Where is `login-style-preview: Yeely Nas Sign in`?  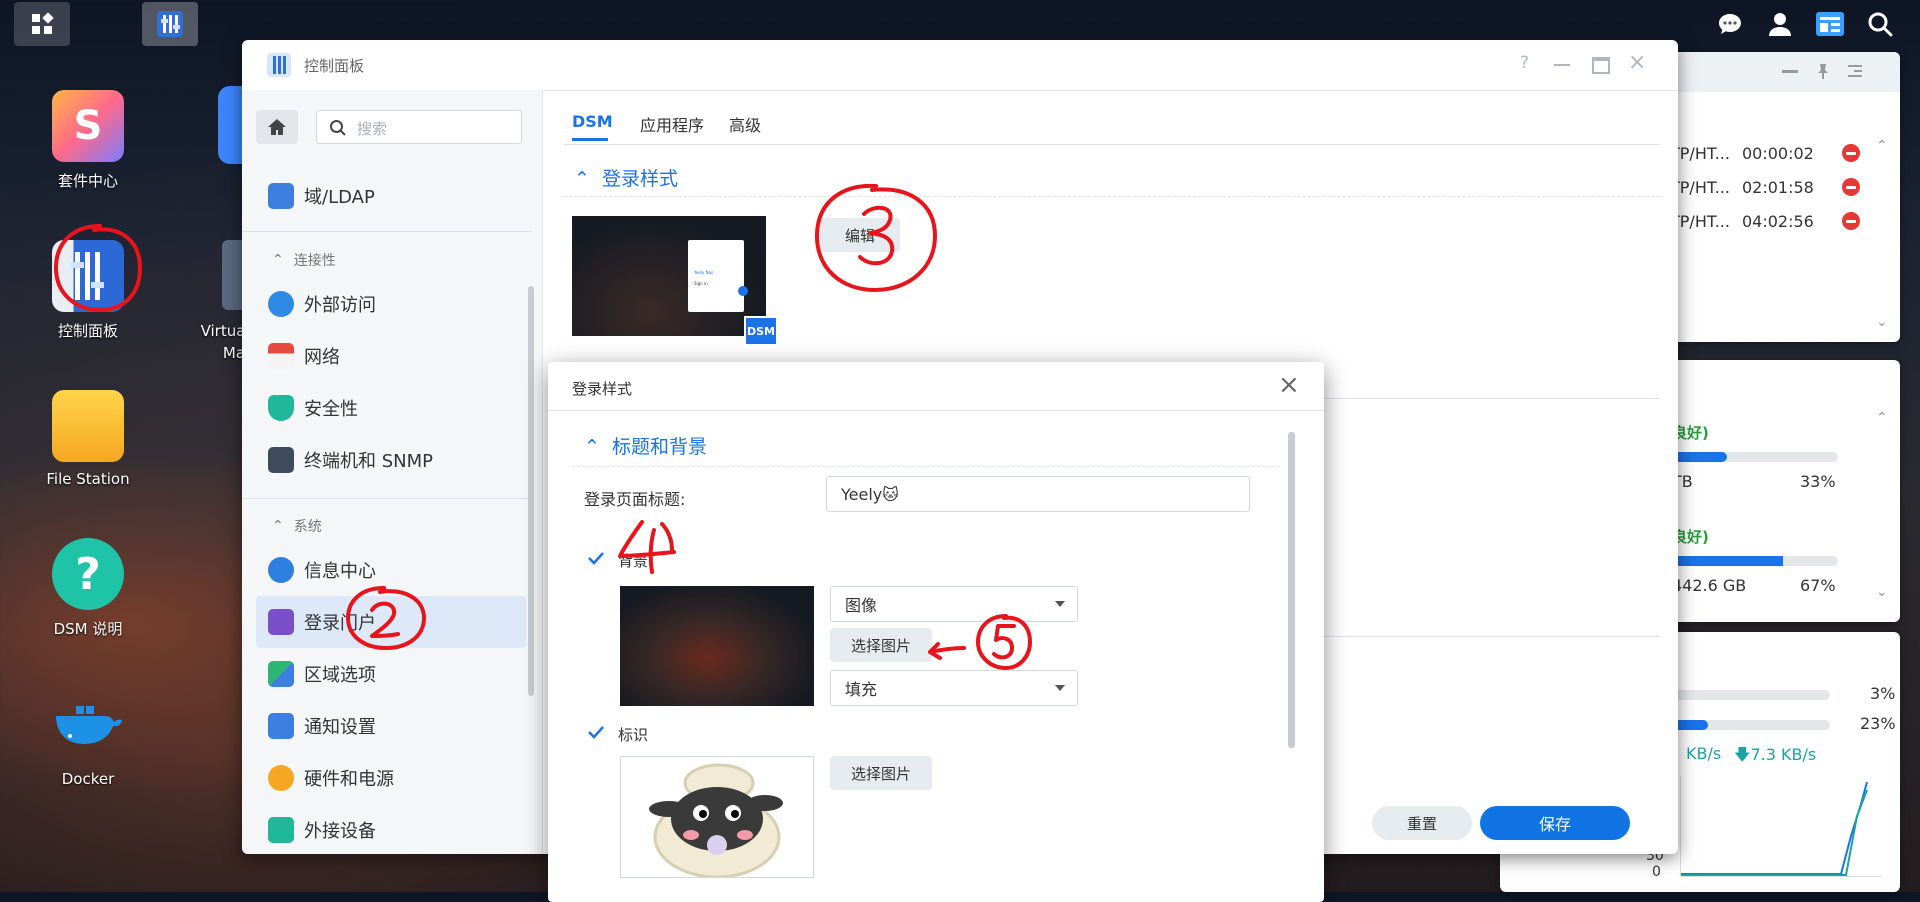 login-style-preview: Yeely Nas Sign in is located at coordinates (669, 276).